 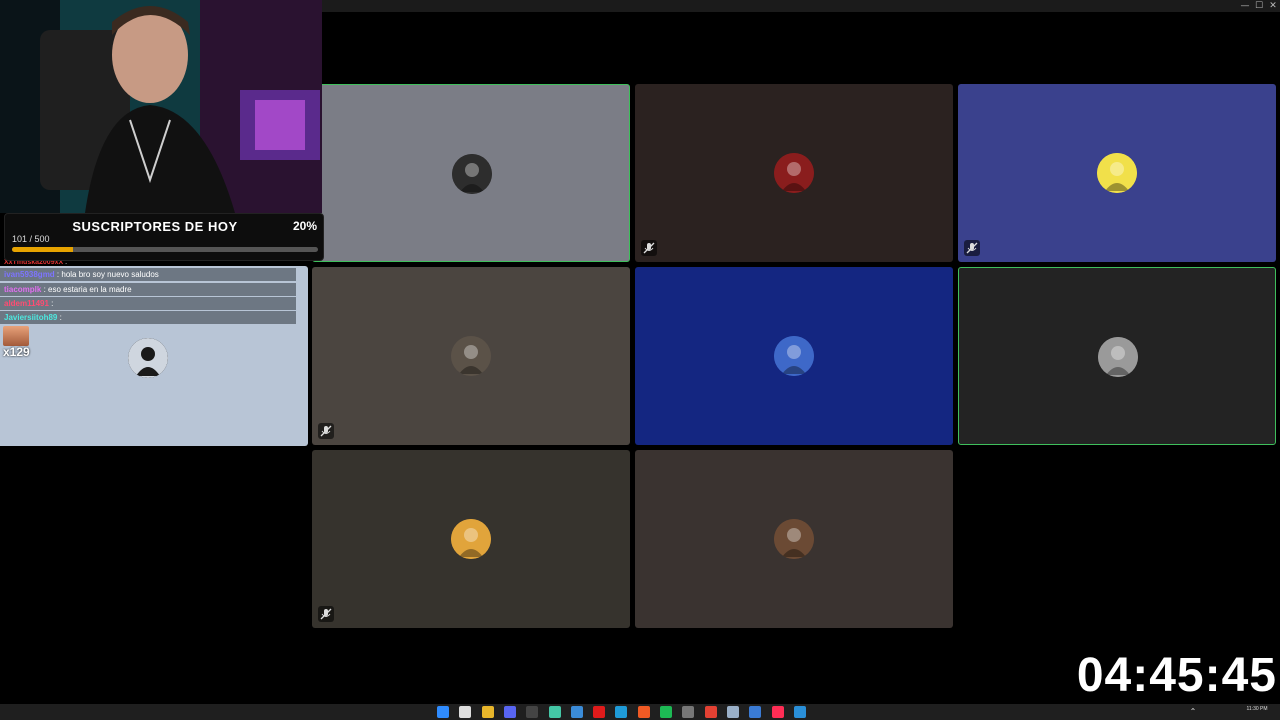 What do you see at coordinates (688, 712) in the screenshot?
I see `obs-icon` at bounding box center [688, 712].